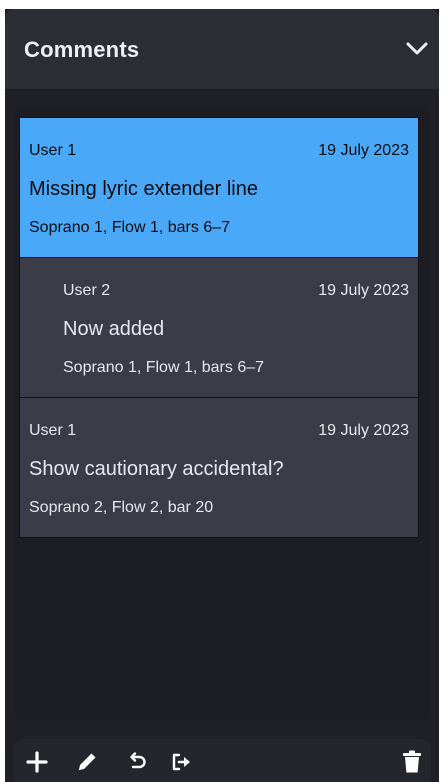  What do you see at coordinates (37, 762) in the screenshot?
I see `plus-icon` at bounding box center [37, 762].